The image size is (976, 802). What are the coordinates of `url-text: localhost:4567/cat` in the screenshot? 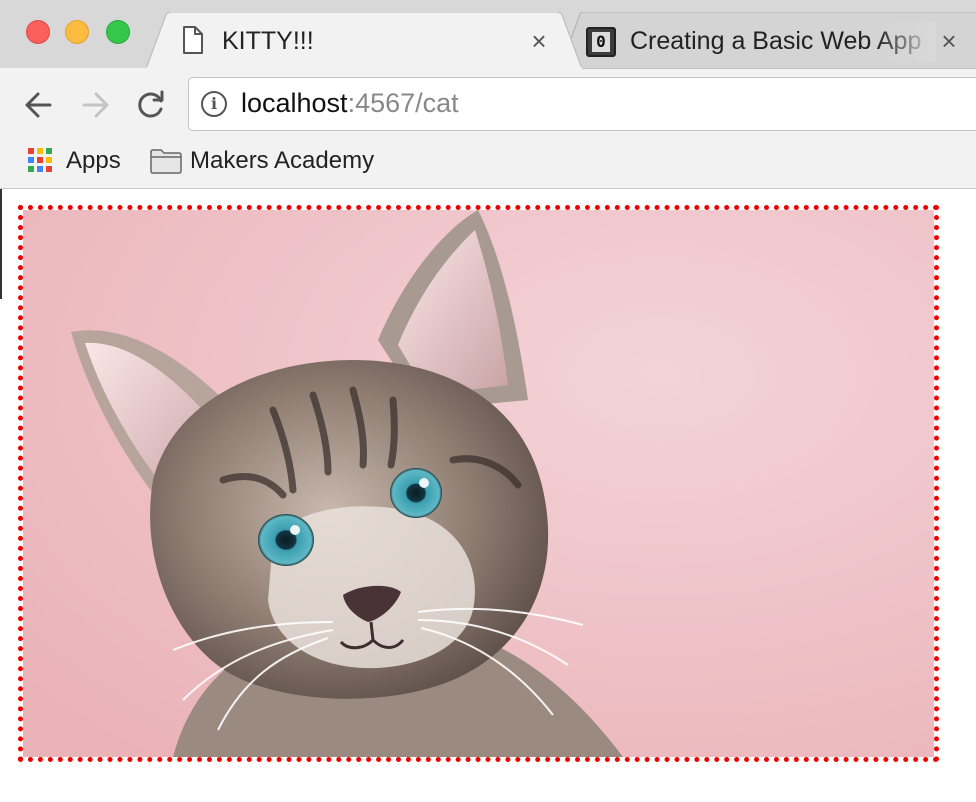 It's located at (350, 103).